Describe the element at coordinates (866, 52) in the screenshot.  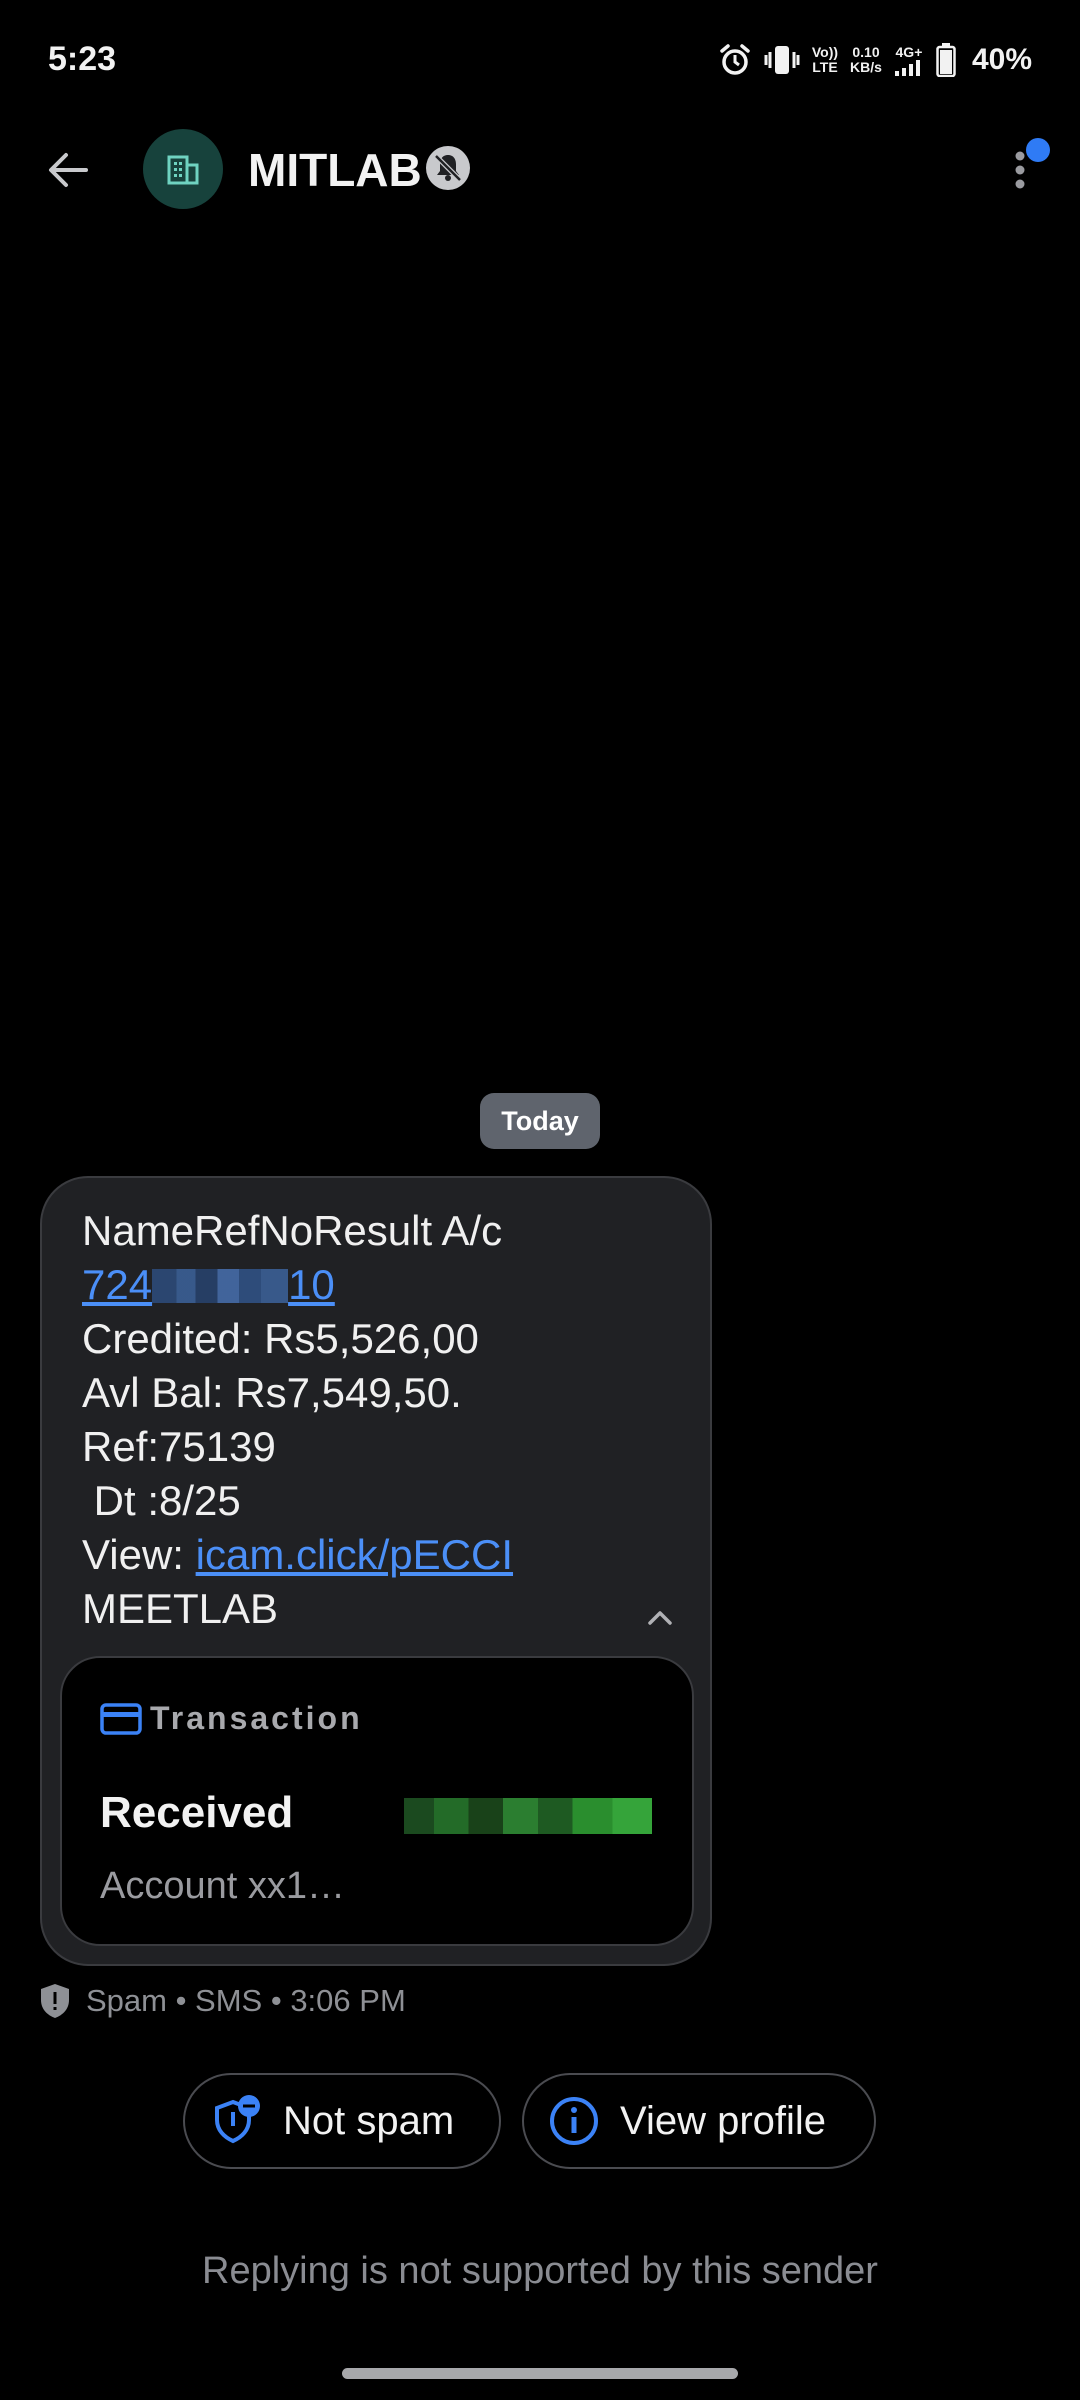
I see `speed-value: 0.10` at that location.